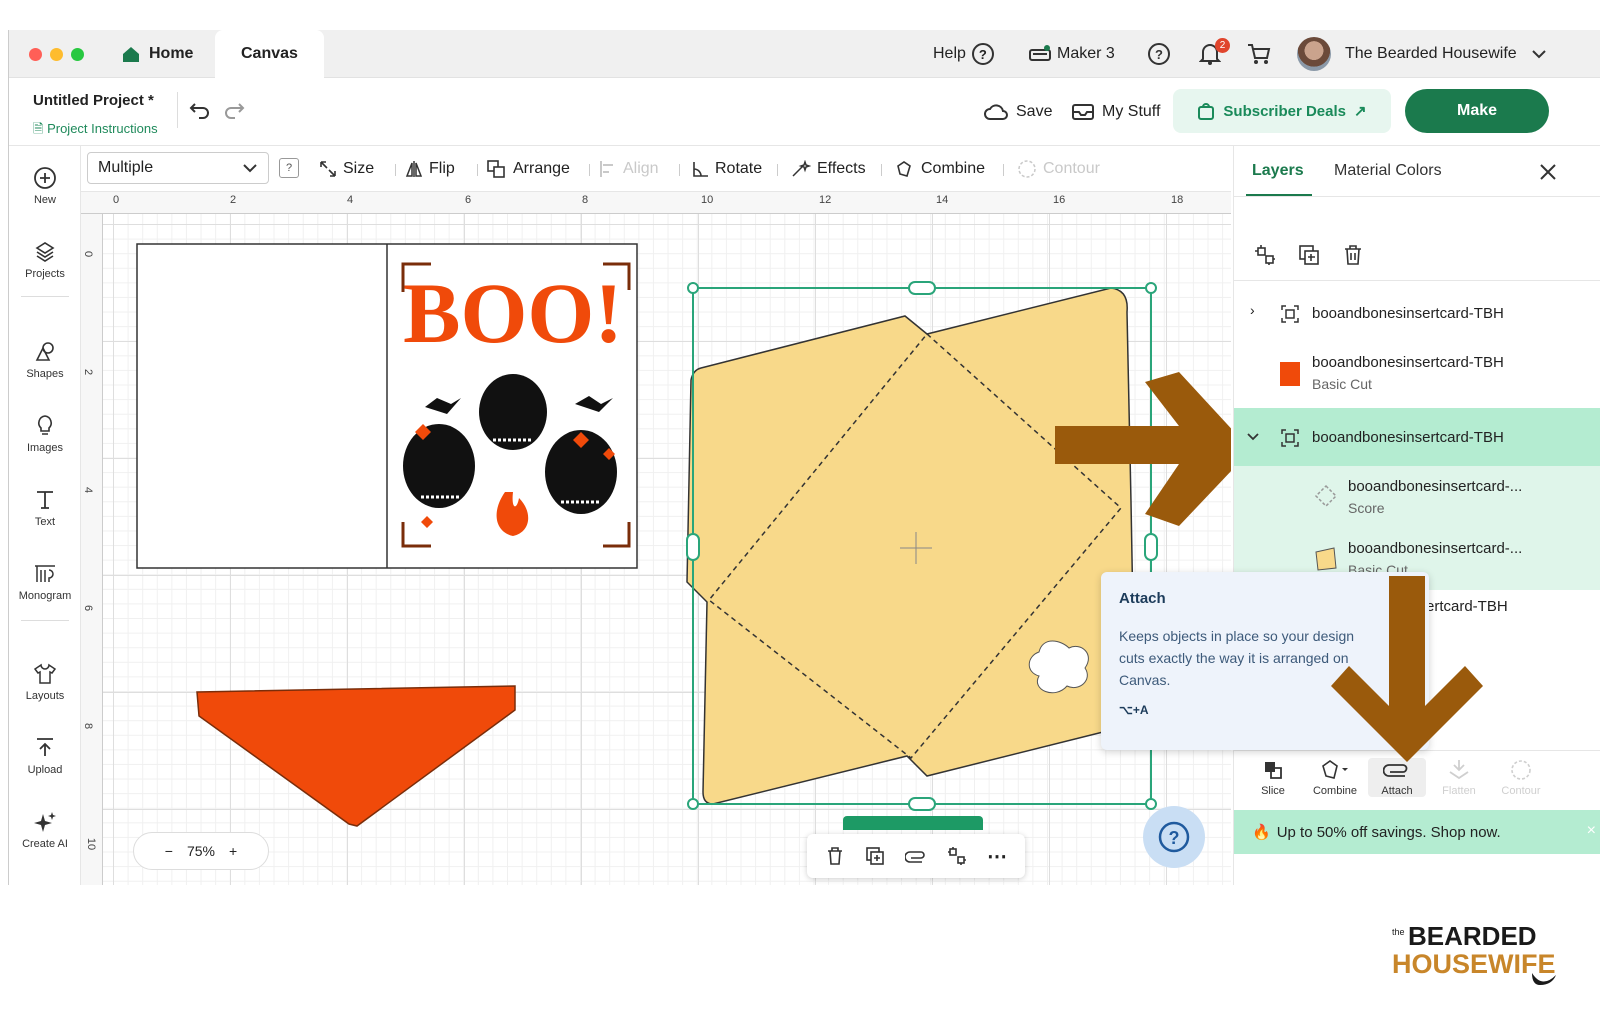 The height and width of the screenshot is (1017, 1600). Describe the element at coordinates (1417, 313) in the screenshot. I see `layer-row: › booandbonesinsertcard-TBH` at that location.